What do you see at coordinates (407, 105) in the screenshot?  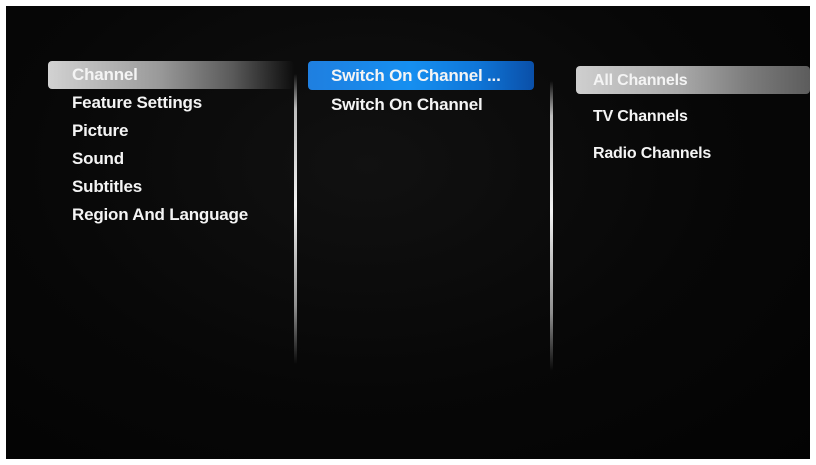 I see `menu-item-switch-on-channel: Switch On Channel` at bounding box center [407, 105].